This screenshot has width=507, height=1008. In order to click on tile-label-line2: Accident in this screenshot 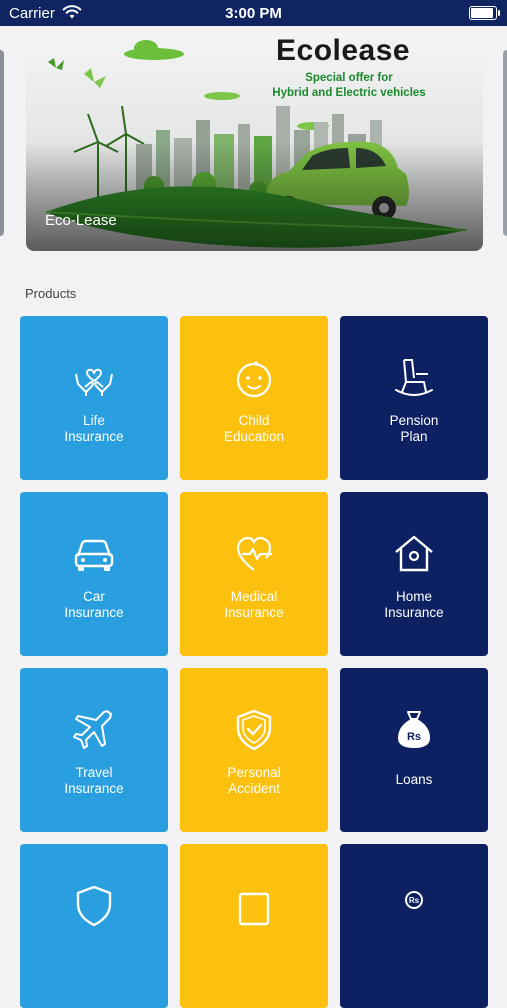, I will do `click(254, 788)`.